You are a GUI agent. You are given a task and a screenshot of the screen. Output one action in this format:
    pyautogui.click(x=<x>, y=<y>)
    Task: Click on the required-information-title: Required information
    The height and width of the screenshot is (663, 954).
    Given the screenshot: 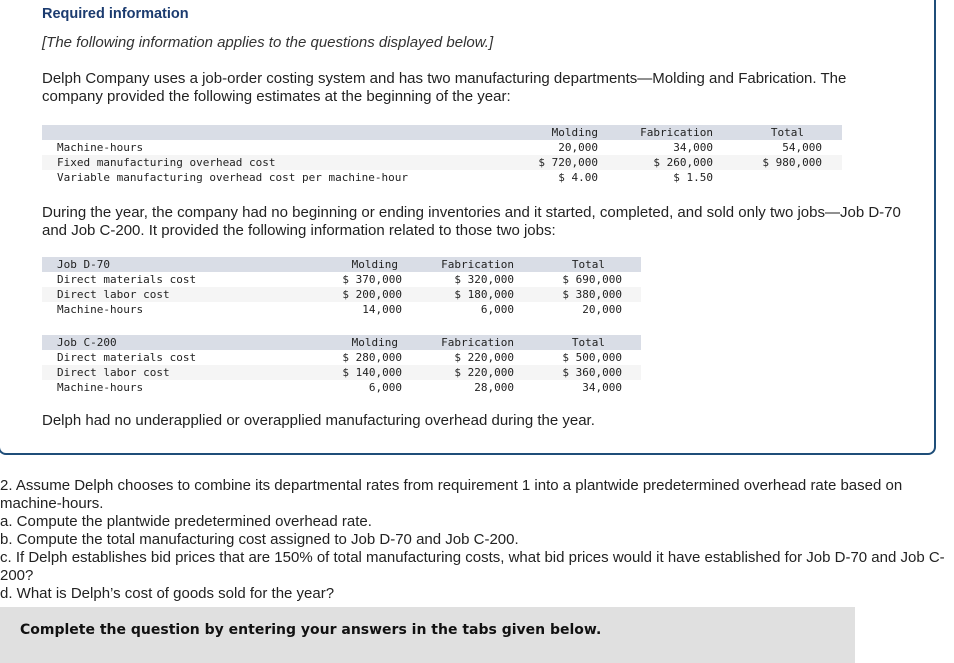 What is the action you would take?
    pyautogui.click(x=115, y=14)
    